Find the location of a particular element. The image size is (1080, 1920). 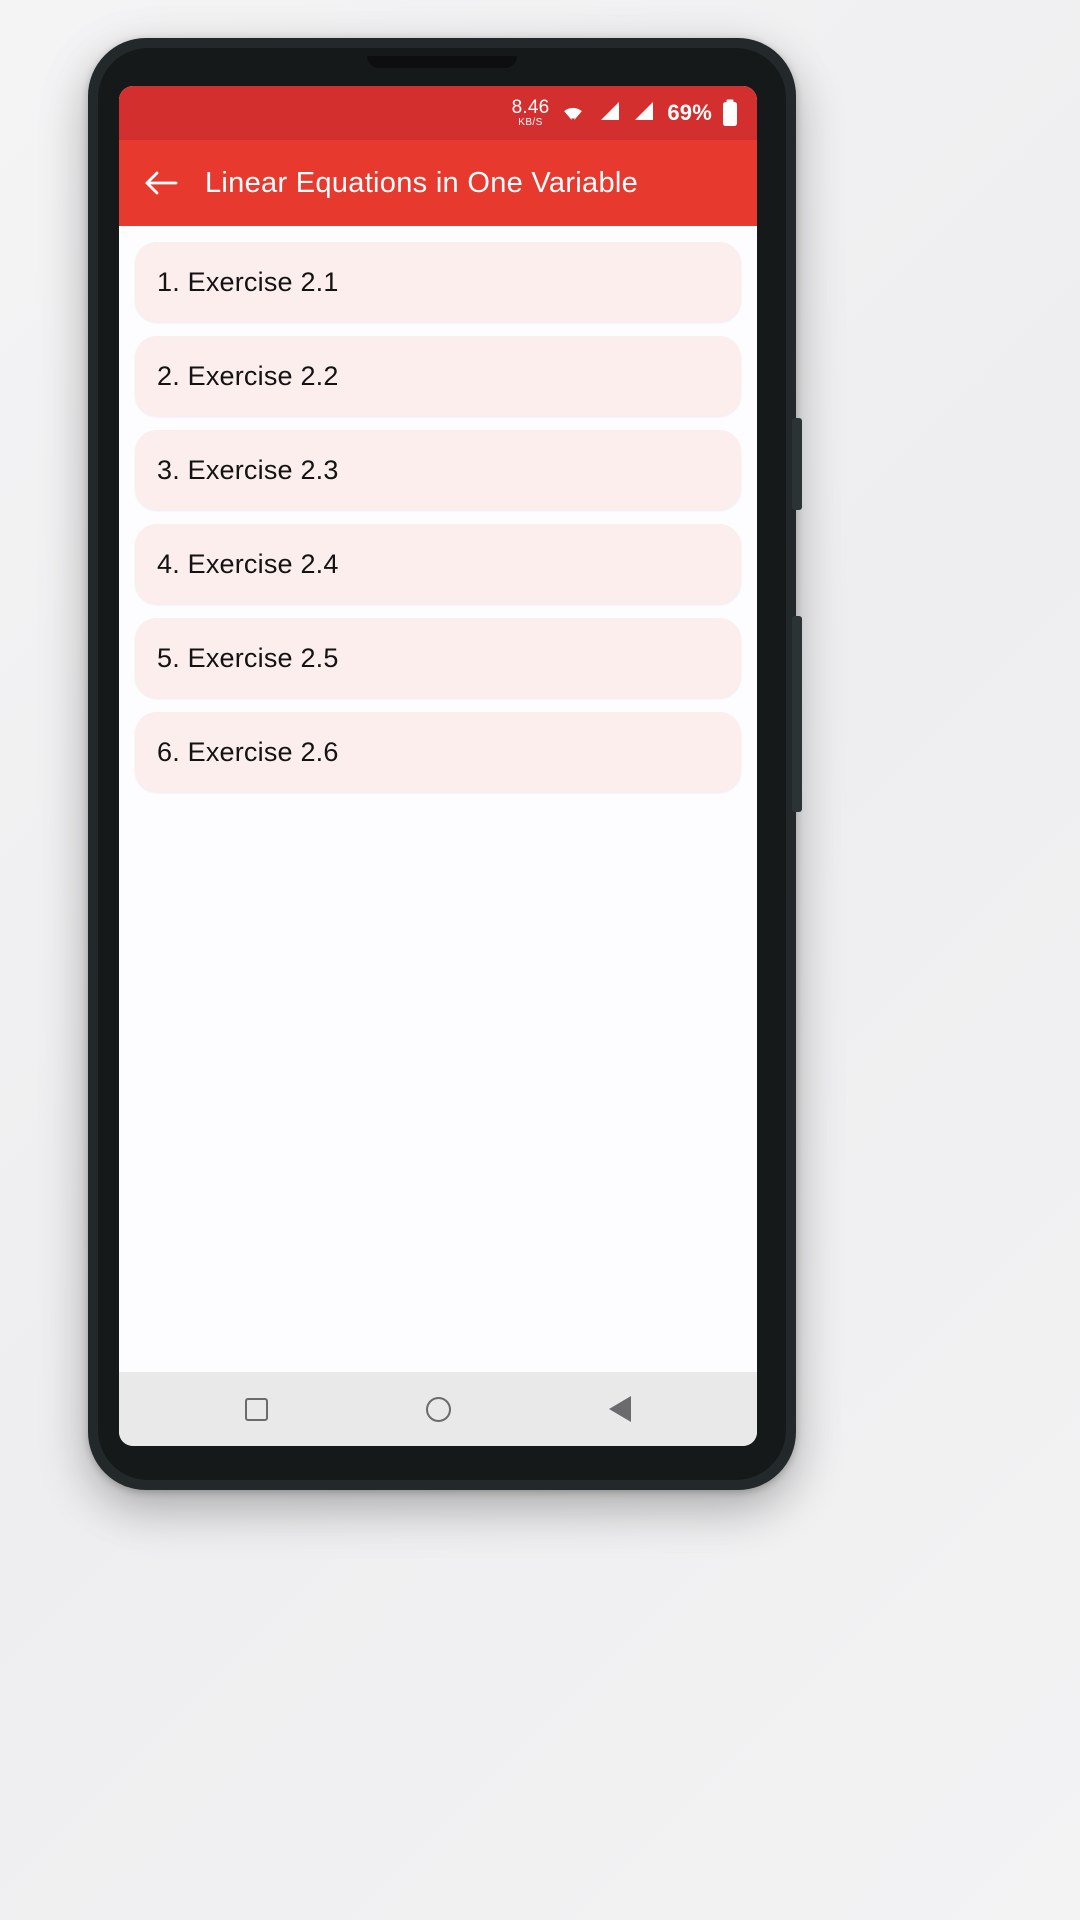

list-item-label: 5. Exercise 2.5 is located at coordinates (248, 657).